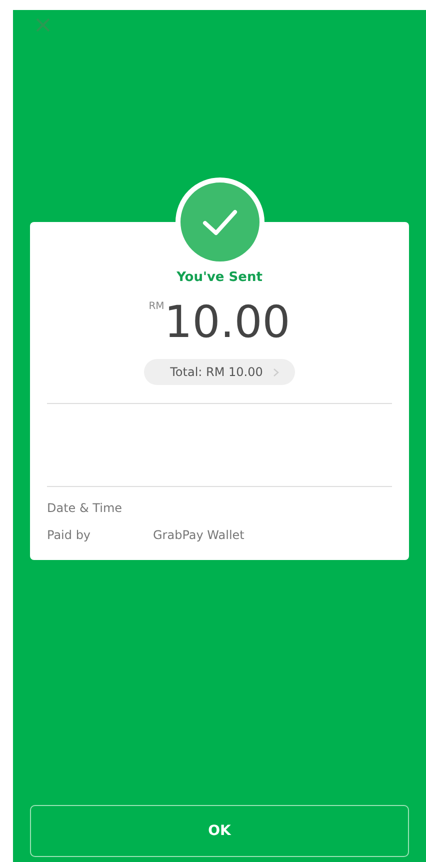  I want to click on chevron-icon, so click(275, 372).